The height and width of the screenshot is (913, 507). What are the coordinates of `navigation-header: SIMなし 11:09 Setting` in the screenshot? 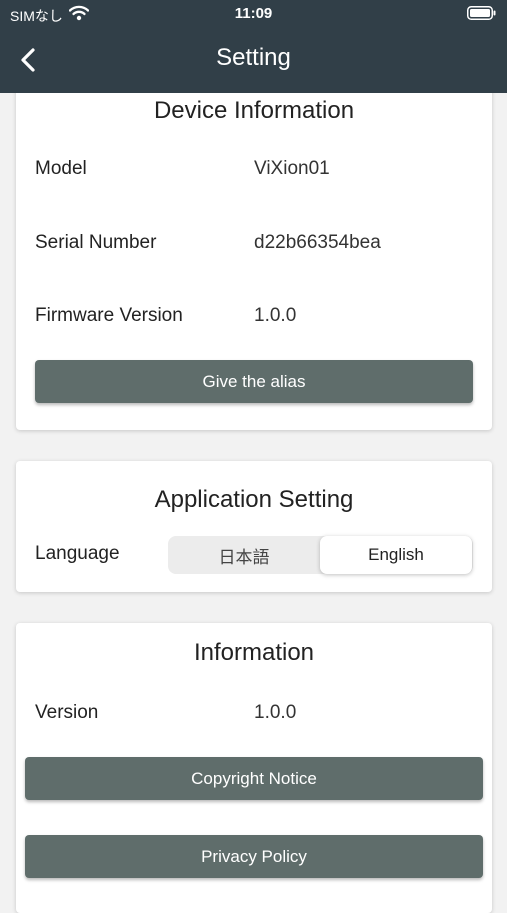 It's located at (253, 46).